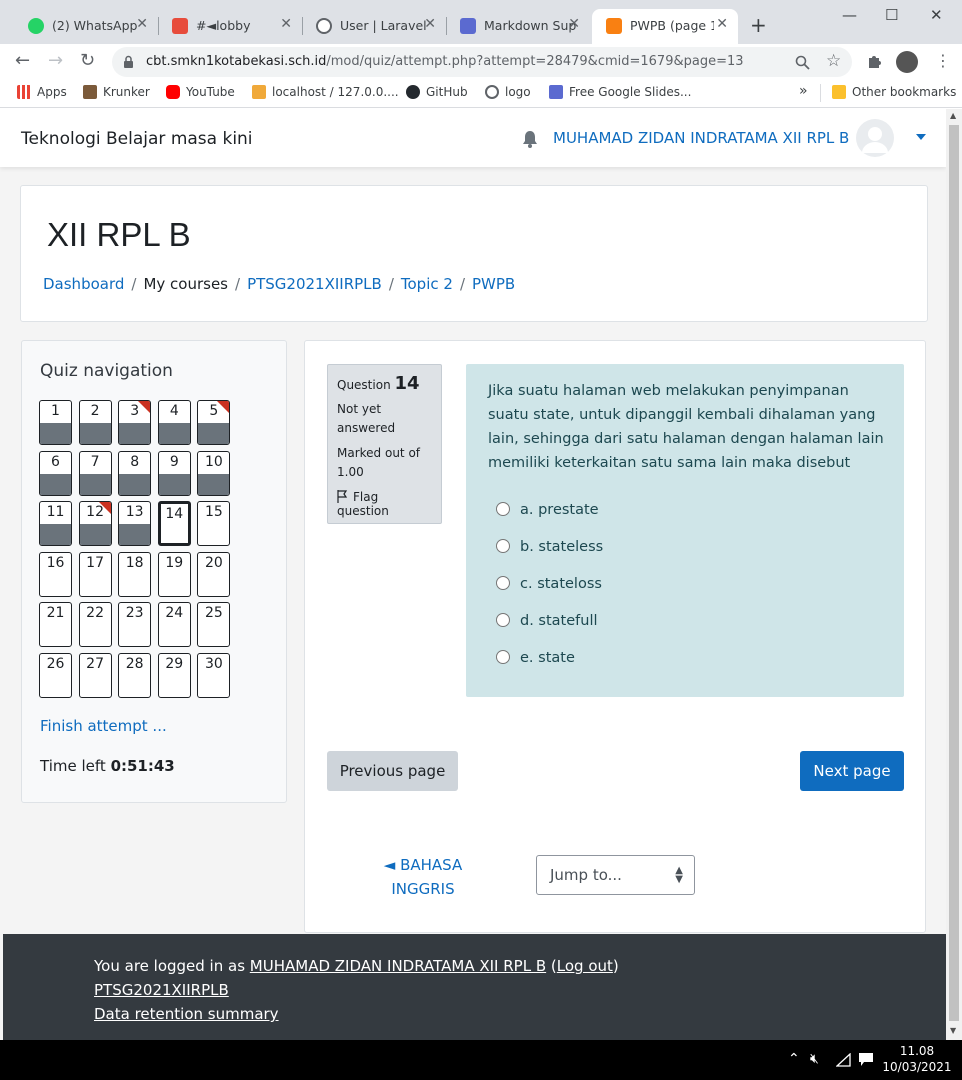 The width and height of the screenshot is (962, 1080). I want to click on zoom-icon, so click(802, 62).